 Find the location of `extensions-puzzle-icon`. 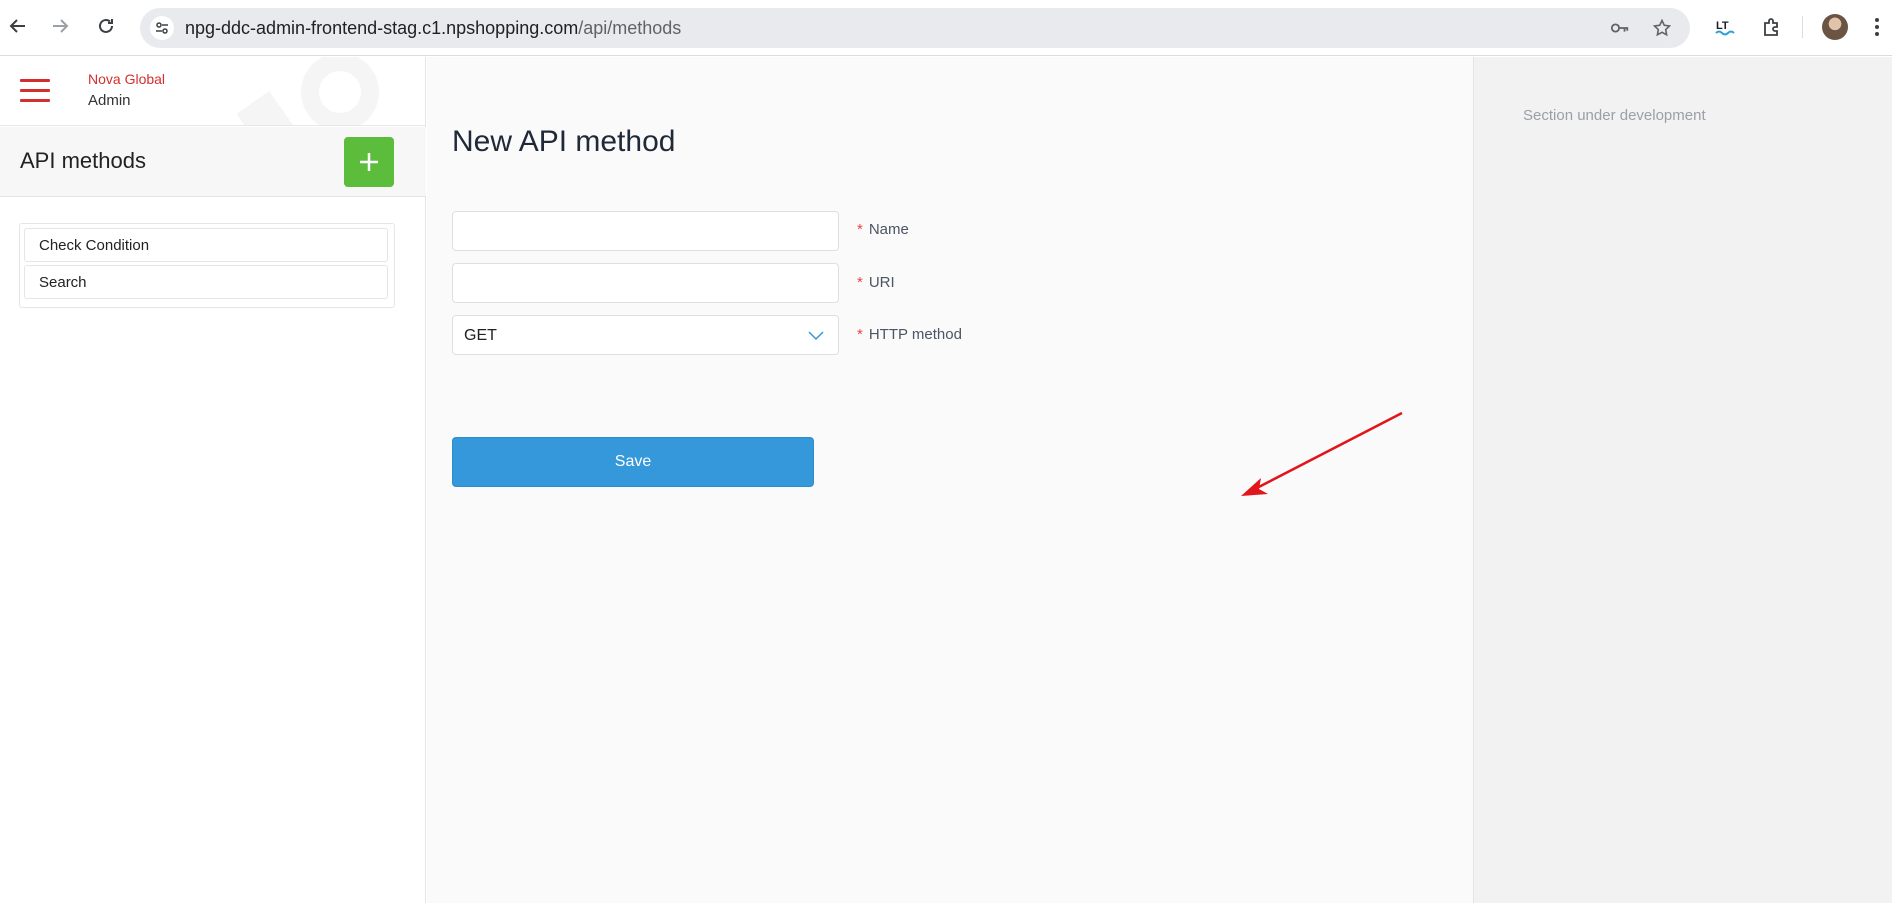

extensions-puzzle-icon is located at coordinates (1771, 27).